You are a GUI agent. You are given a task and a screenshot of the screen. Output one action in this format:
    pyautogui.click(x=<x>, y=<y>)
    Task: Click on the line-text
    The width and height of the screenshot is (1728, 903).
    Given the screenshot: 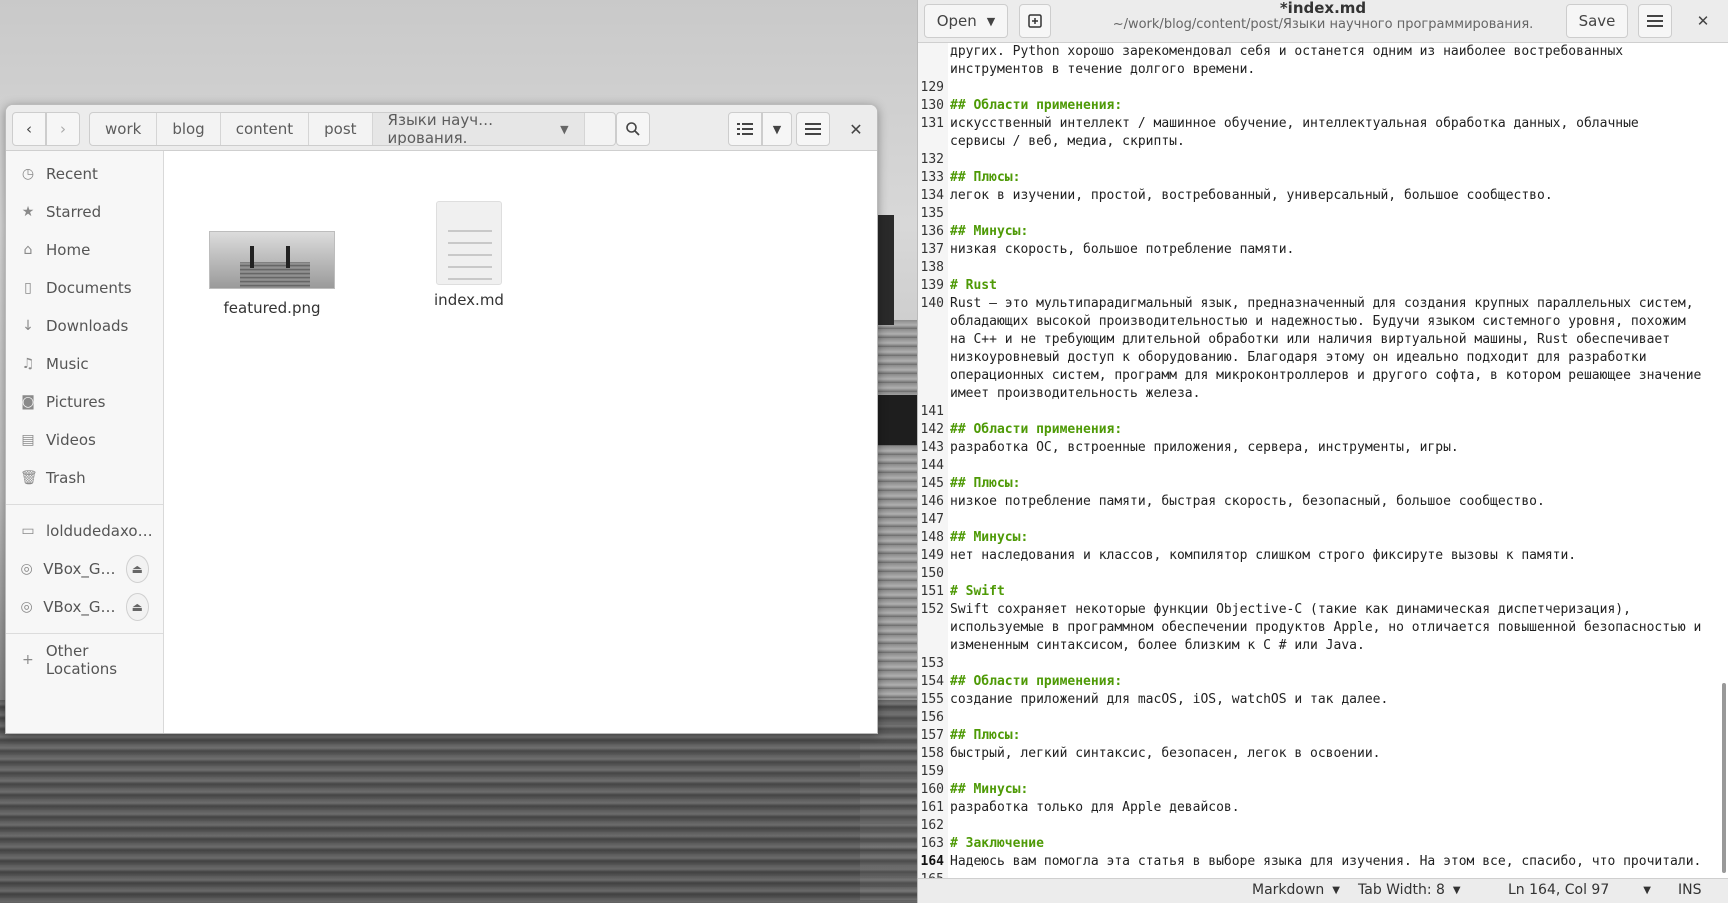 What is the action you would take?
    pyautogui.click(x=949, y=268)
    